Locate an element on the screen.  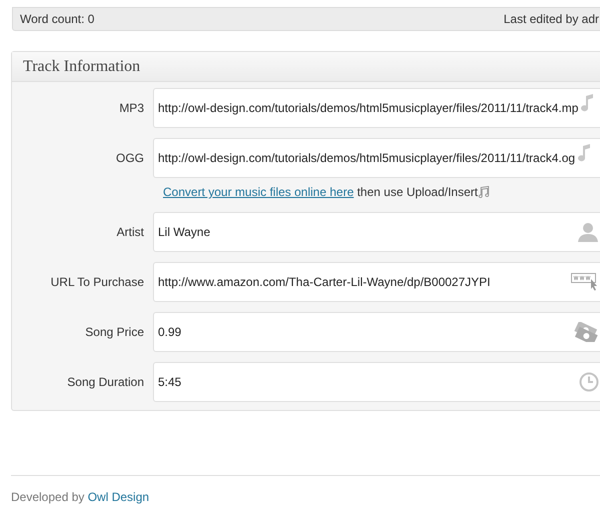
text-field: 5:45 is located at coordinates (376, 382).